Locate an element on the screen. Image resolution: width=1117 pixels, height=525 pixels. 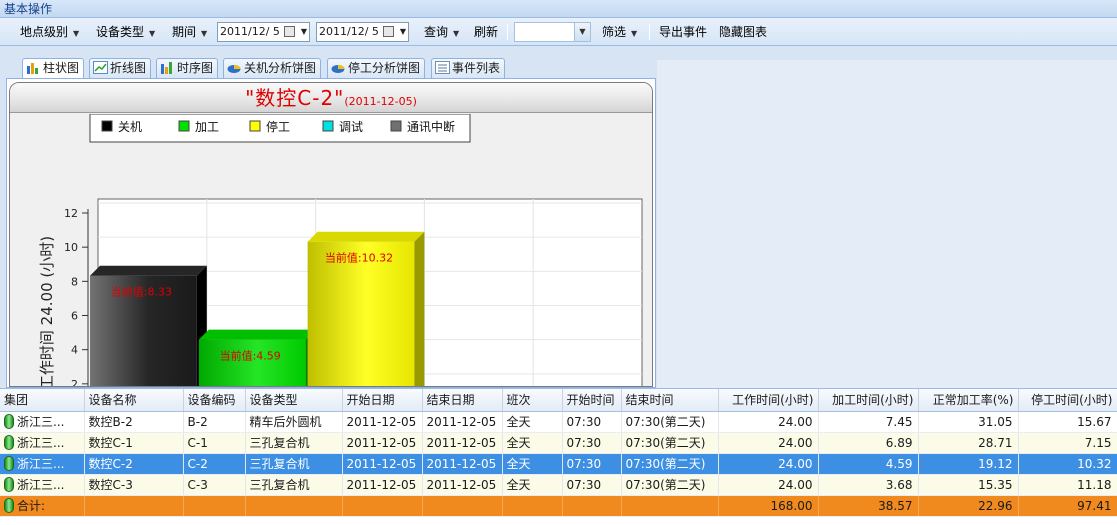
date-from-value: 2011/12/ 5 is located at coordinates (250, 31).